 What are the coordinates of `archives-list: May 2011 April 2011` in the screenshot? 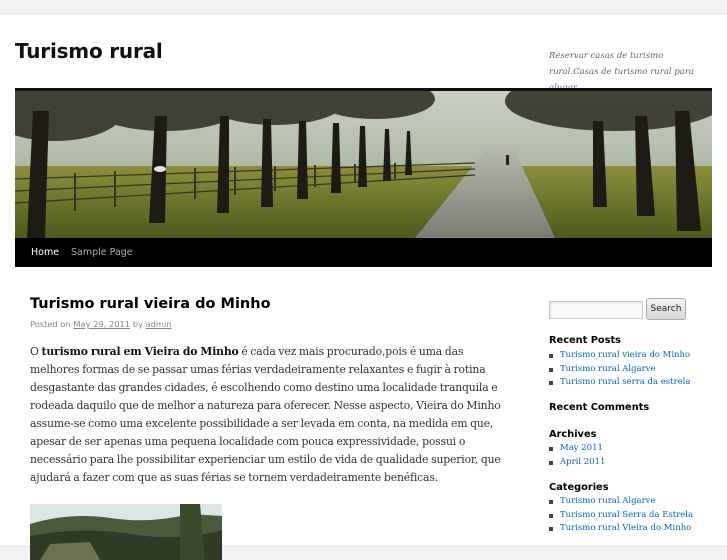 It's located at (577, 455).